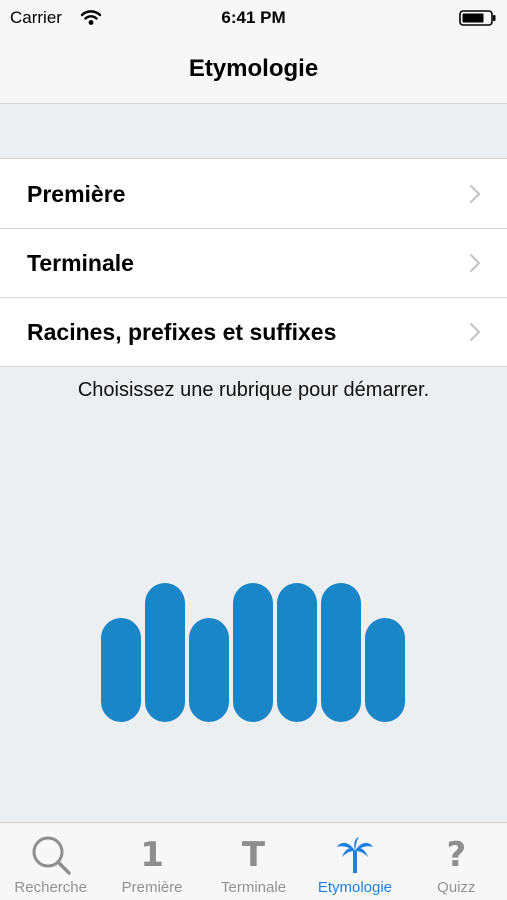  I want to click on tab-label: Recherche, so click(50, 887).